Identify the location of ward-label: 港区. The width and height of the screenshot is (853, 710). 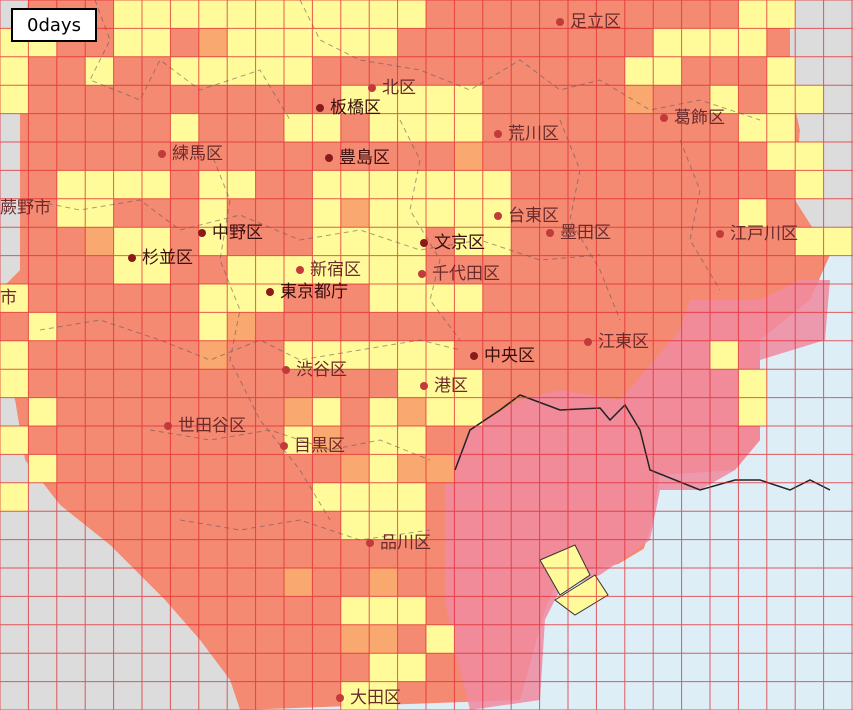
(444, 386).